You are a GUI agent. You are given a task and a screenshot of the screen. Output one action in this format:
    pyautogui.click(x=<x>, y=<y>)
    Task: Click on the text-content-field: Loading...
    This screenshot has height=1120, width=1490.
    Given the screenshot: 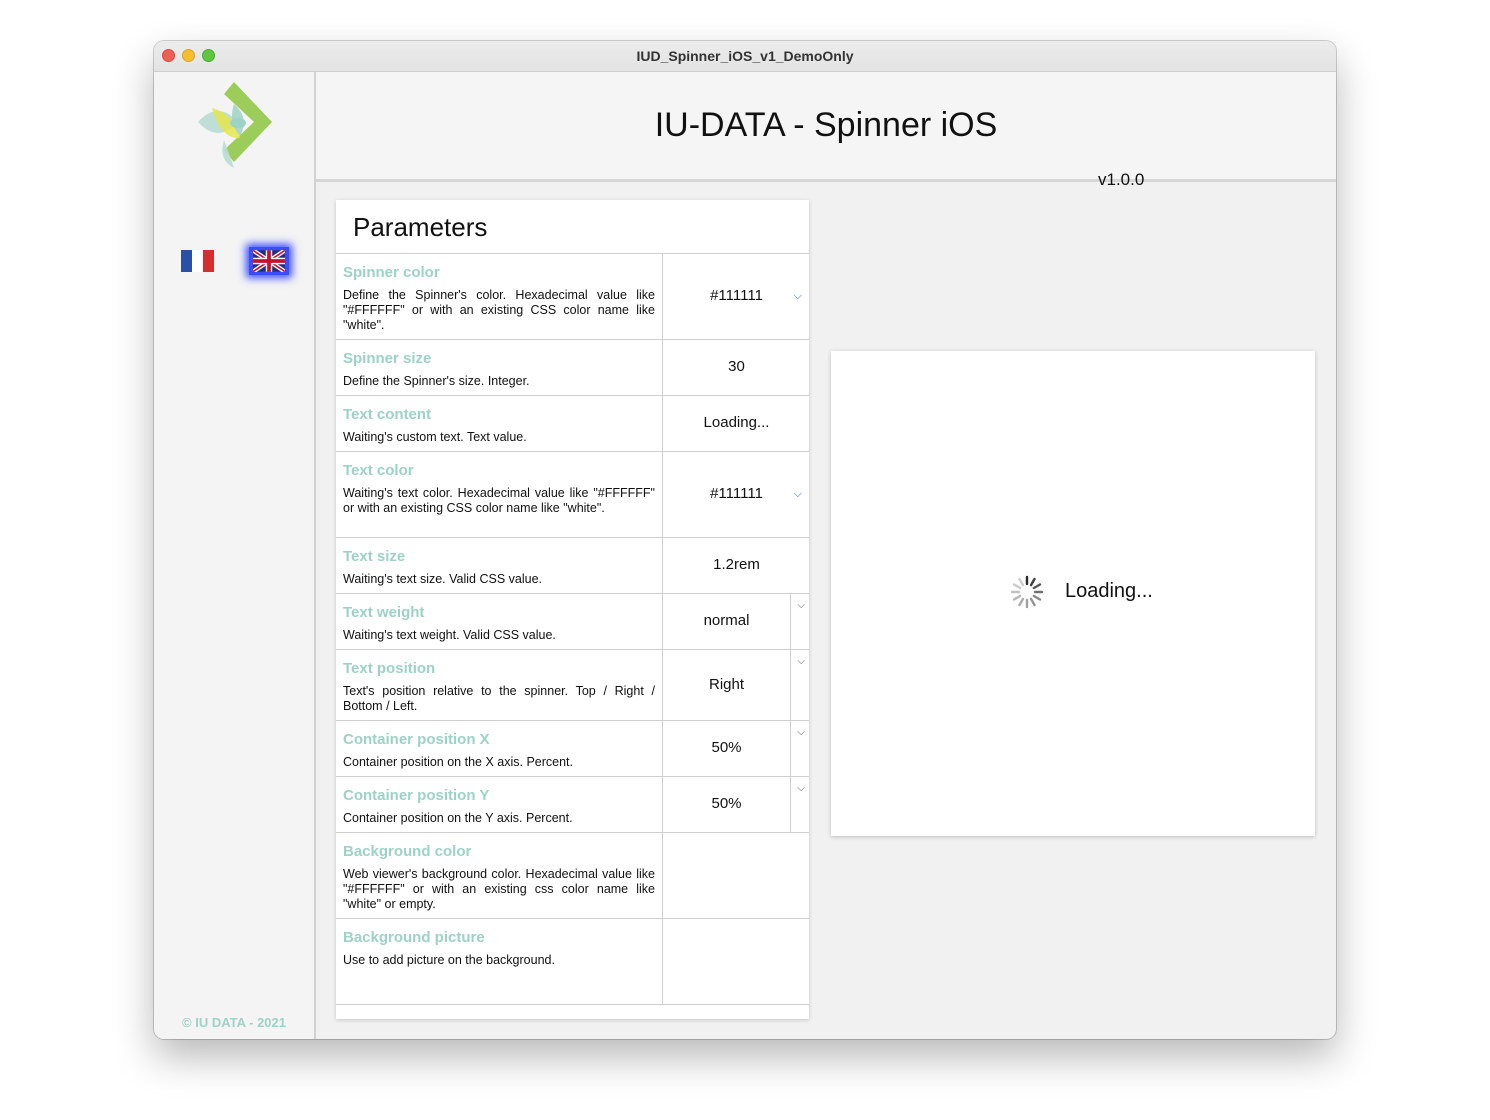 What is the action you would take?
    pyautogui.click(x=736, y=423)
    